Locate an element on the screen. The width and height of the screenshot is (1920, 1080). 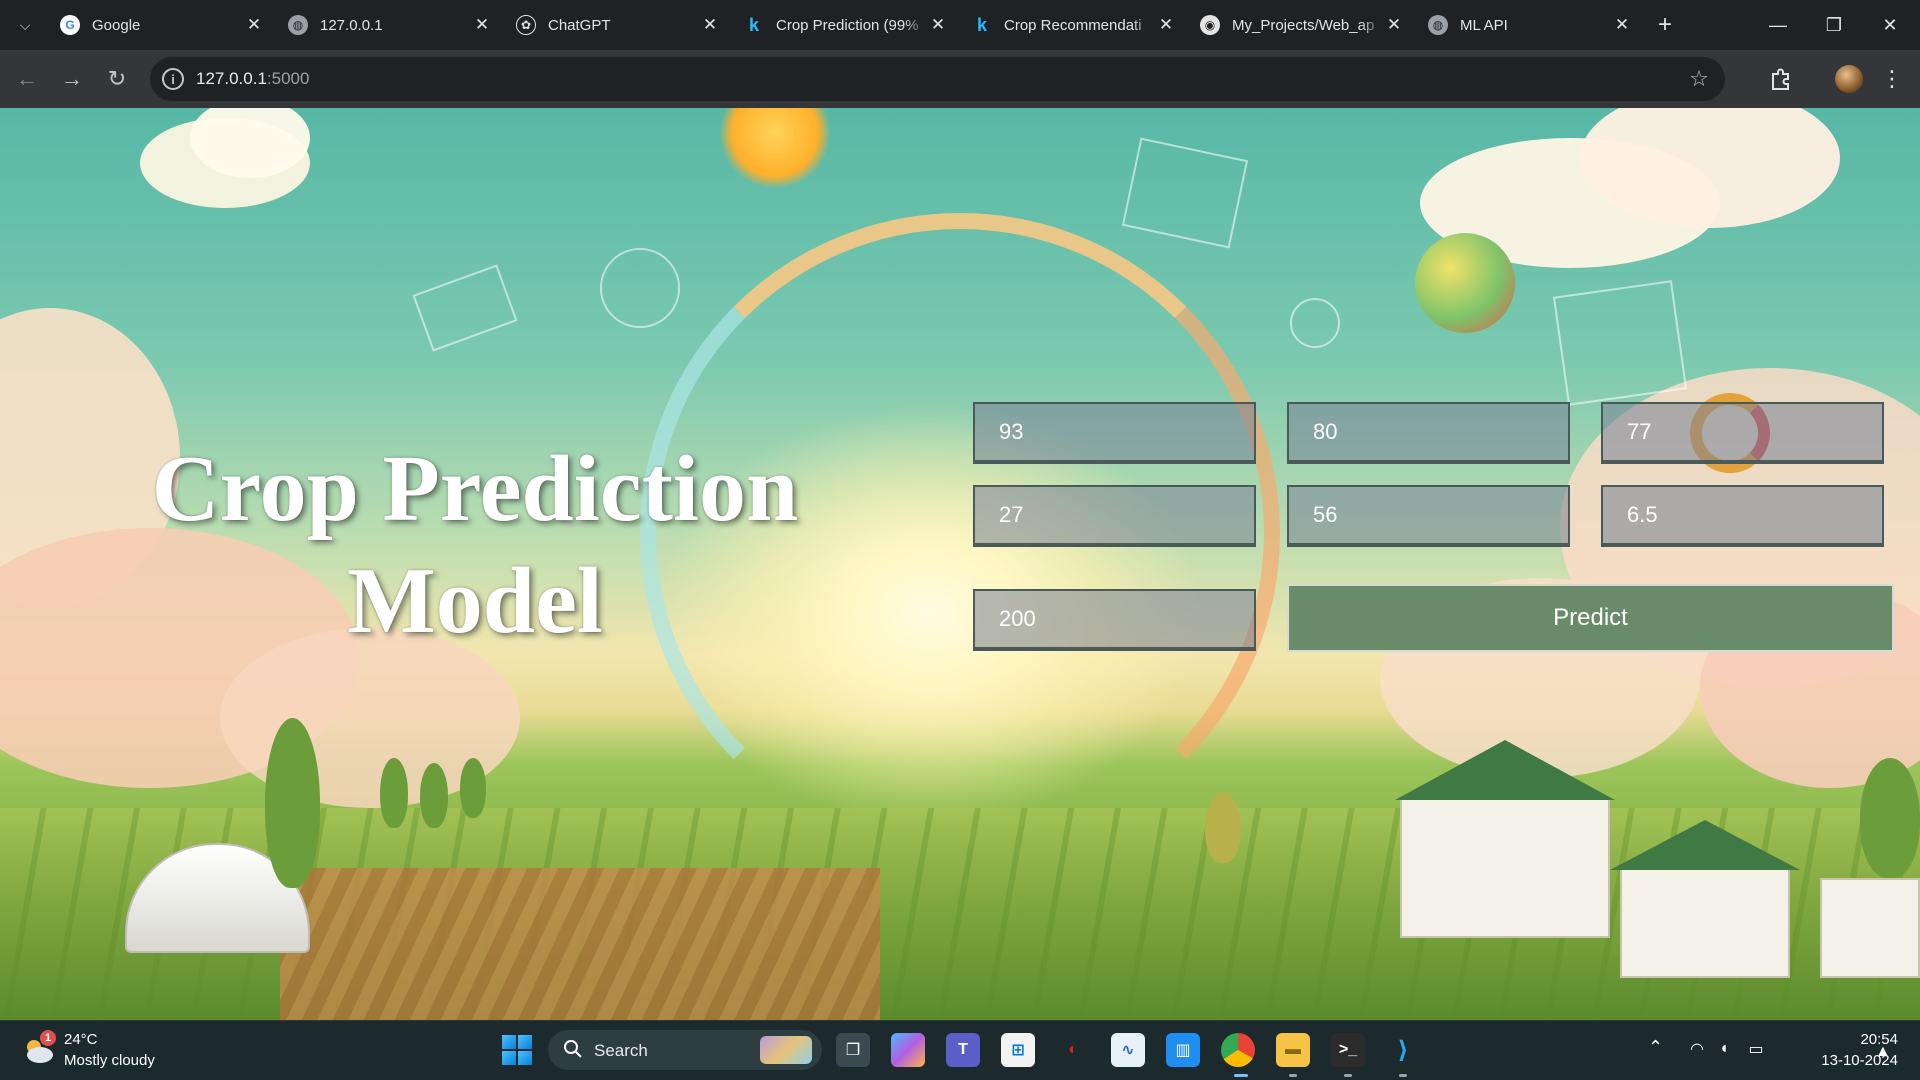
tab-title: ML API is located at coordinates (1484, 25).